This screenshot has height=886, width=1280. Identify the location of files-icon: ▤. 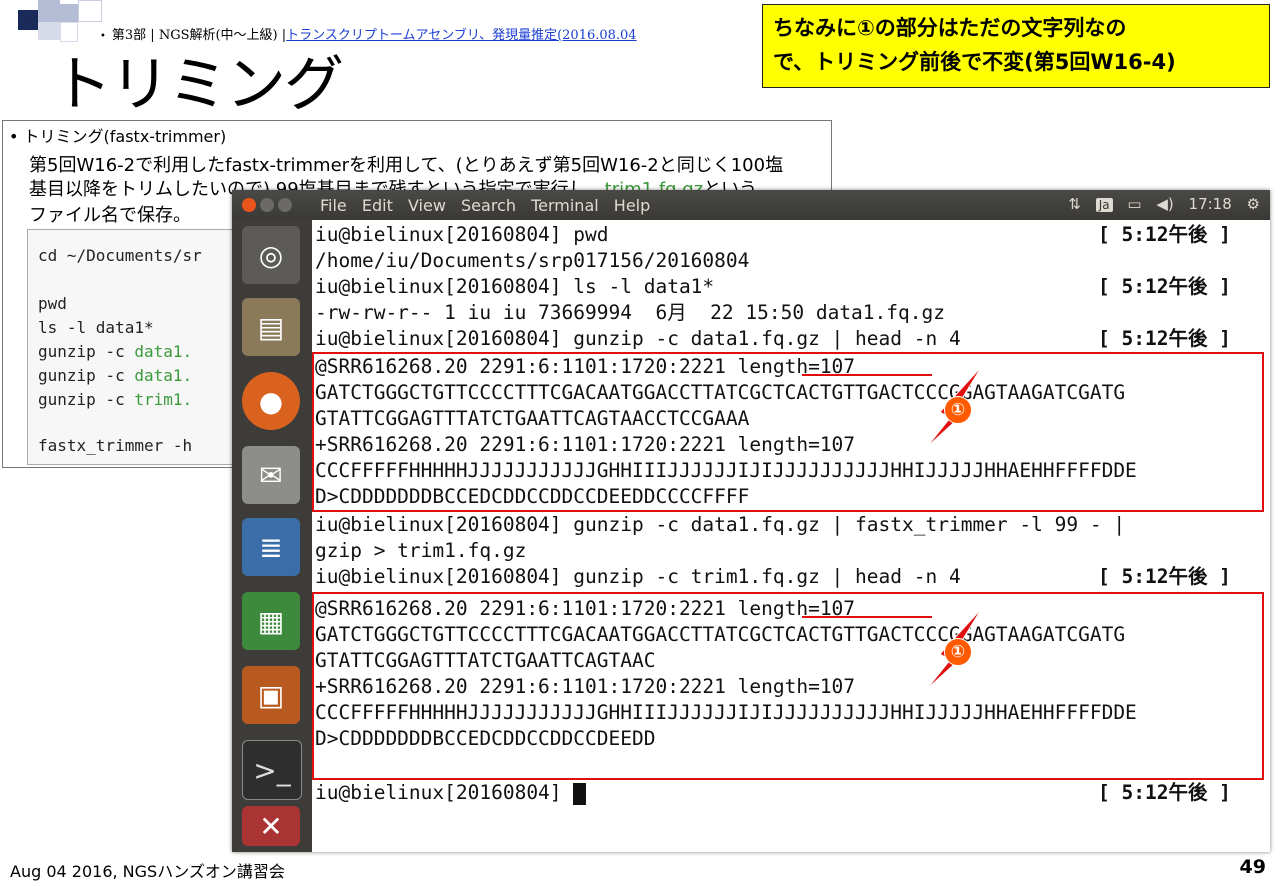
(271, 327).